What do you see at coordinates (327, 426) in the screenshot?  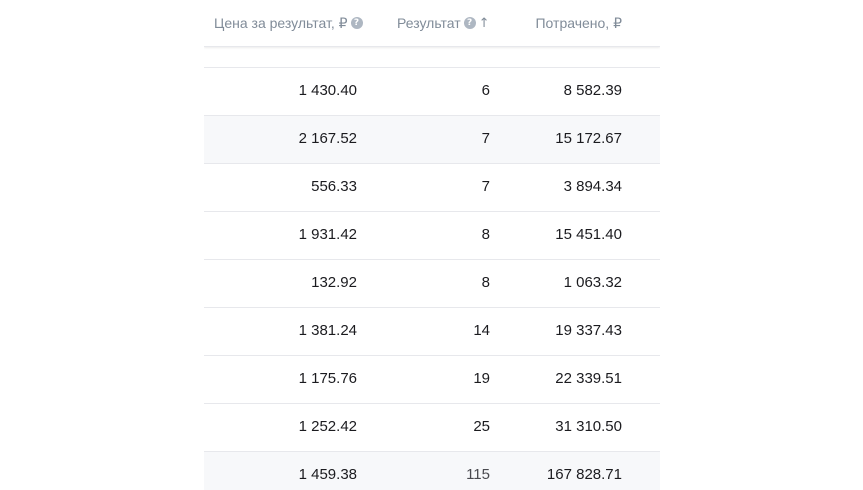 I see `cell-price: 1 252.42` at bounding box center [327, 426].